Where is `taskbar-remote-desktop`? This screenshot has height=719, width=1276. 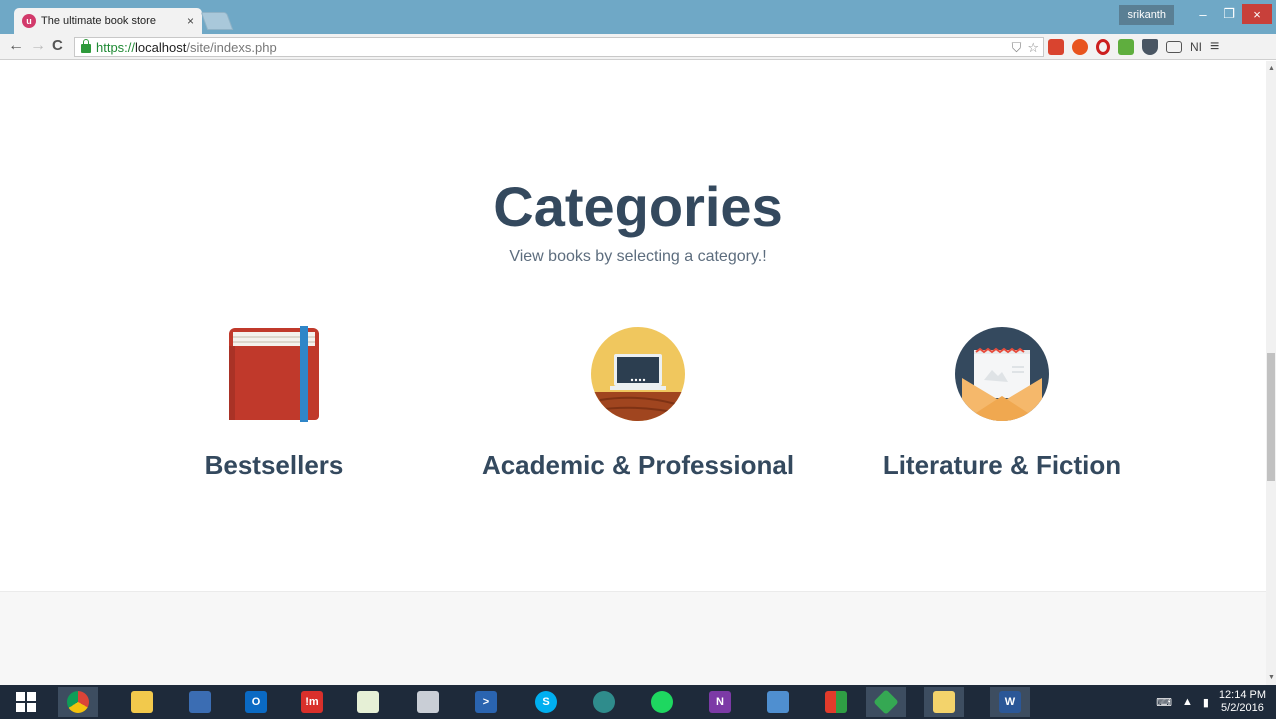 taskbar-remote-desktop is located at coordinates (778, 702).